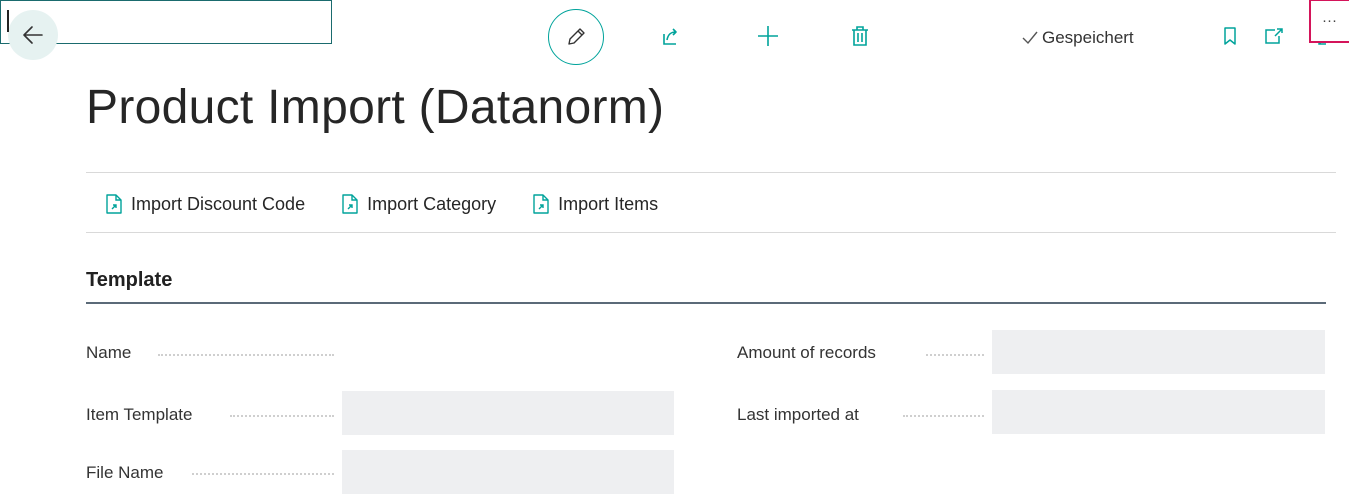 This screenshot has height=495, width=1349. What do you see at coordinates (711, 172) in the screenshot?
I see `title-divider` at bounding box center [711, 172].